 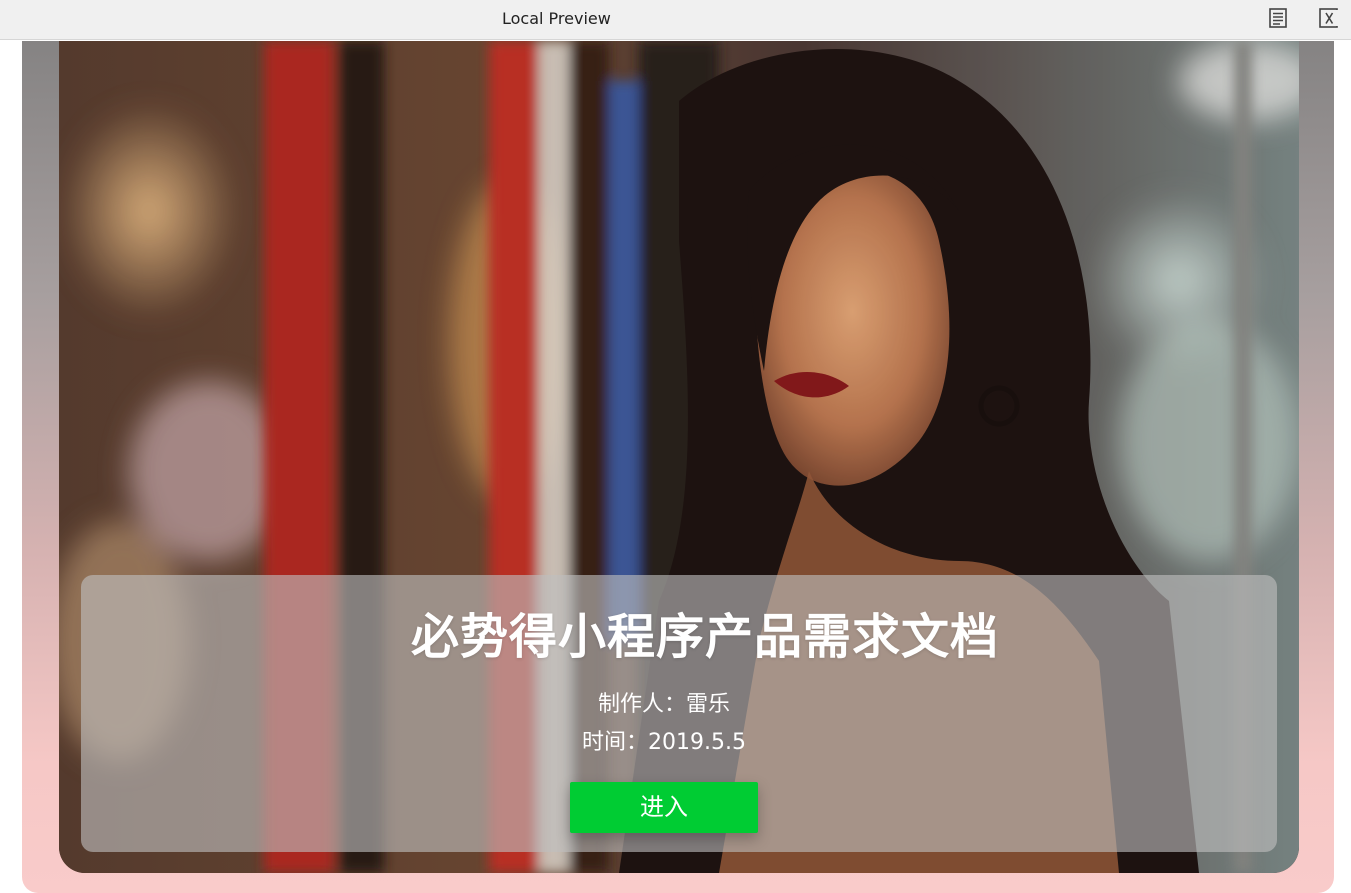 What do you see at coordinates (664, 807) in the screenshot?
I see `enter-button: 进入` at bounding box center [664, 807].